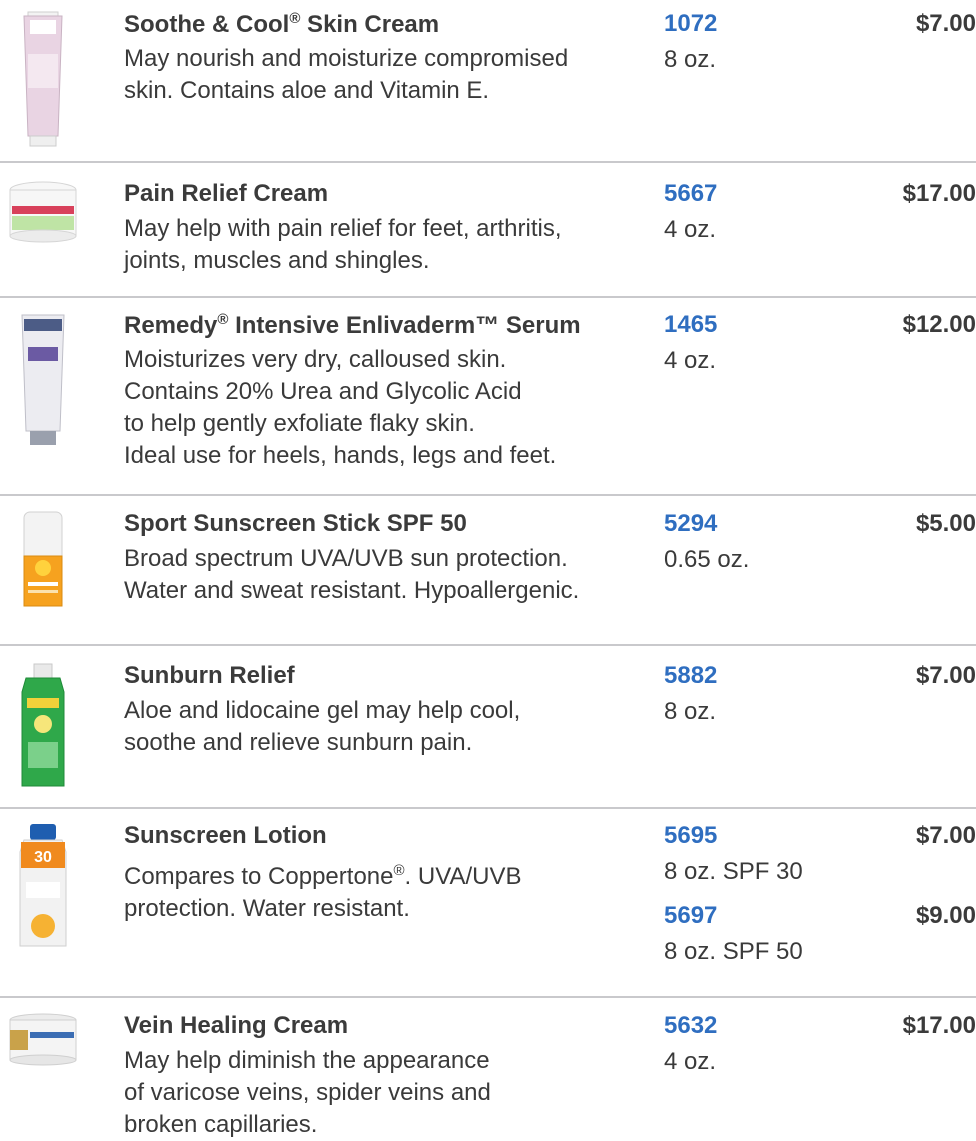 The height and width of the screenshot is (1141, 976). Describe the element at coordinates (43, 725) in the screenshot. I see `aloe-gel-bottle-image` at that location.